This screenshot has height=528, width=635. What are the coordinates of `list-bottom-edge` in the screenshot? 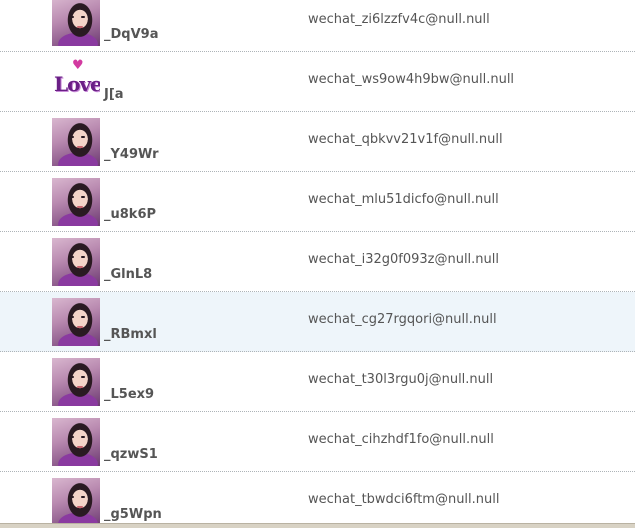 It's located at (317, 525).